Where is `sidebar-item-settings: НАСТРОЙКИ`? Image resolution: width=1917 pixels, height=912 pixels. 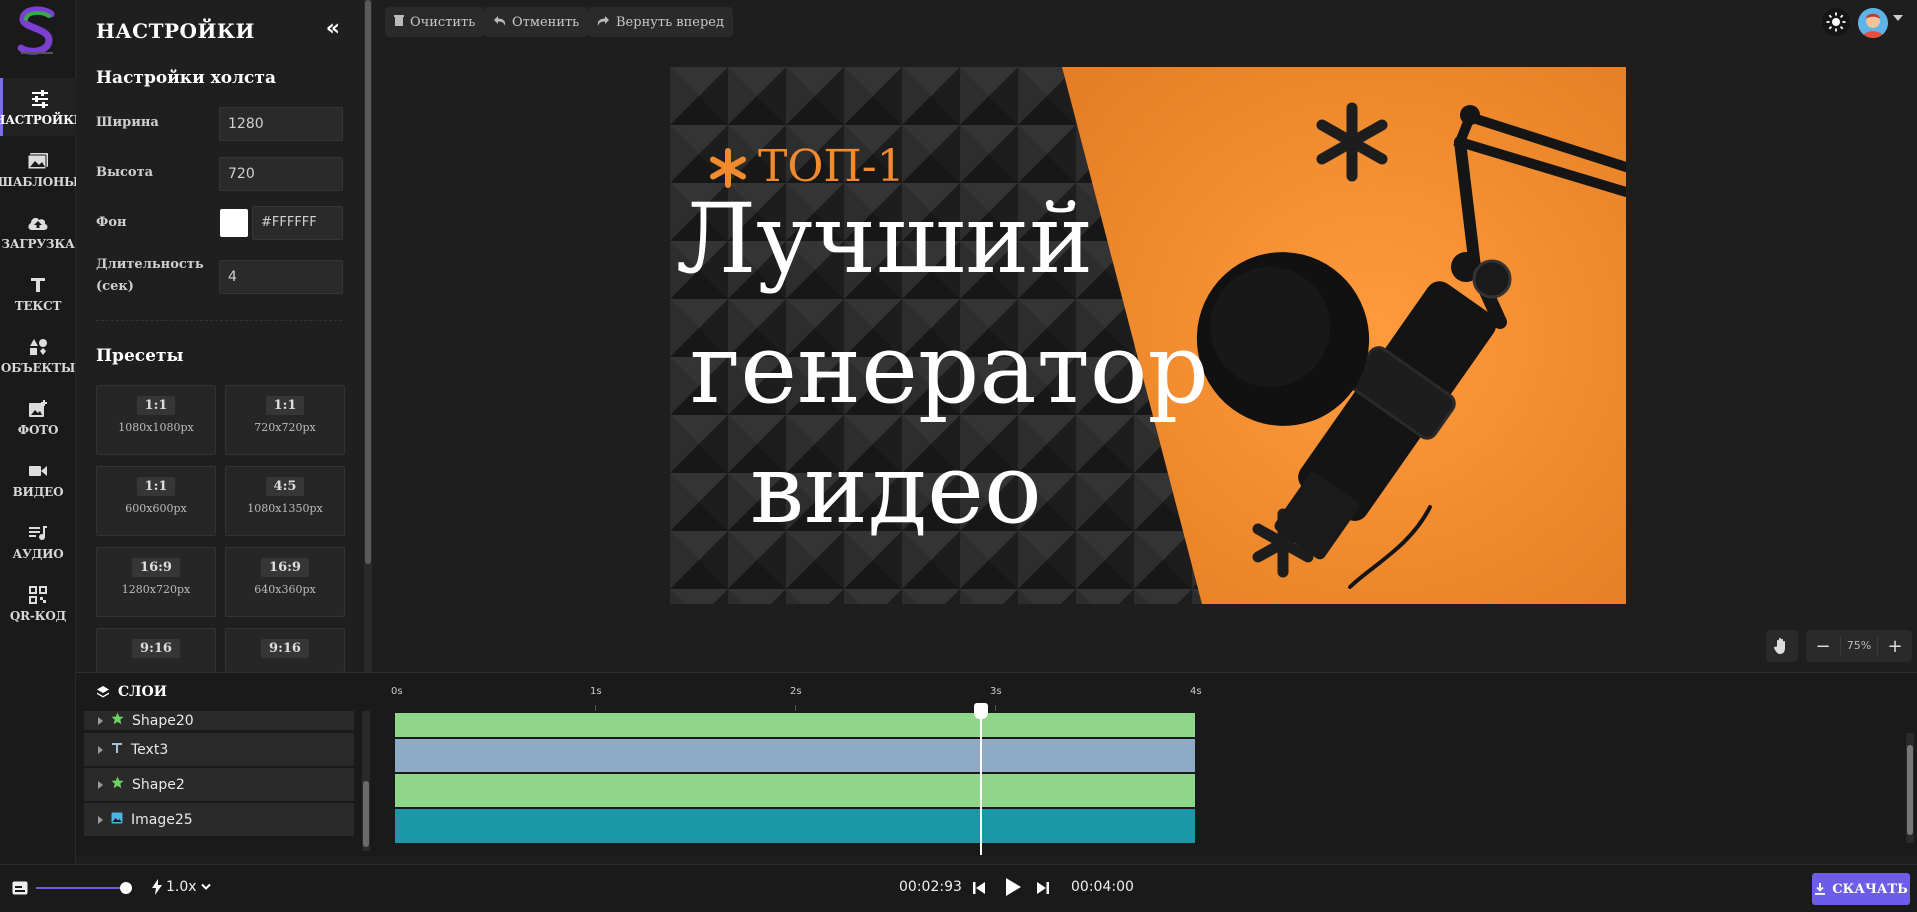 sidebar-item-settings: НАСТРОЙКИ is located at coordinates (42, 107).